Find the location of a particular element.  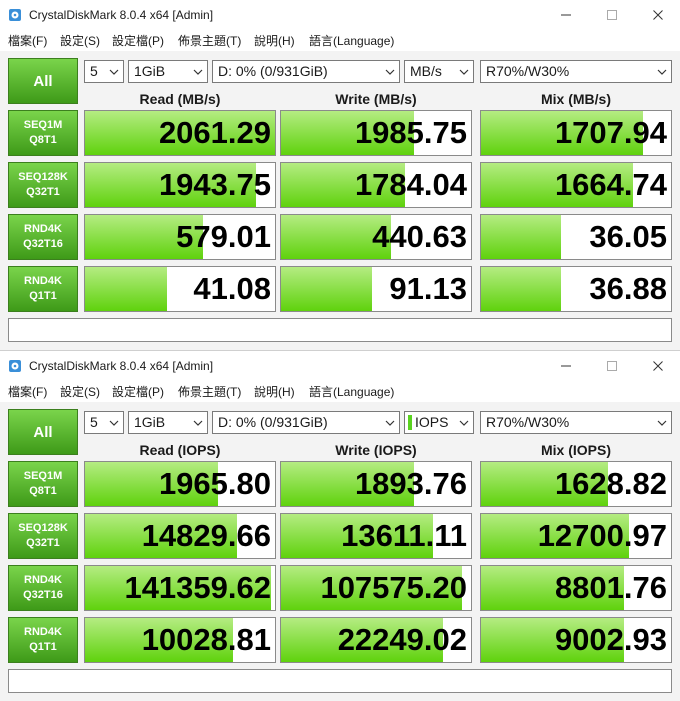

test-params: Q8T1 is located at coordinates (43, 491).